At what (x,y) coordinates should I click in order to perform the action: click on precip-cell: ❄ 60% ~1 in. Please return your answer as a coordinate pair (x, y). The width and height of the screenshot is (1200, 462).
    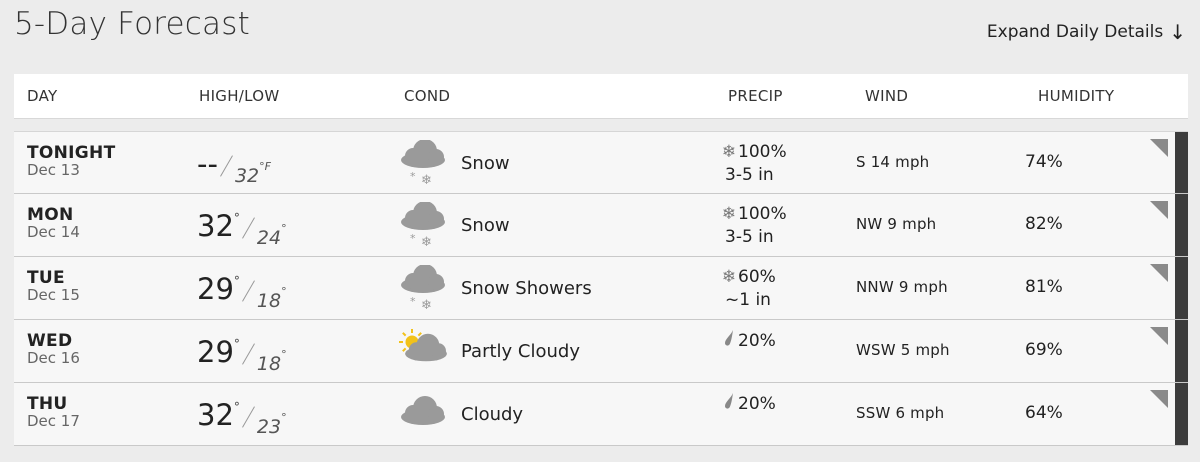
    Looking at the image, I should click on (748, 289).